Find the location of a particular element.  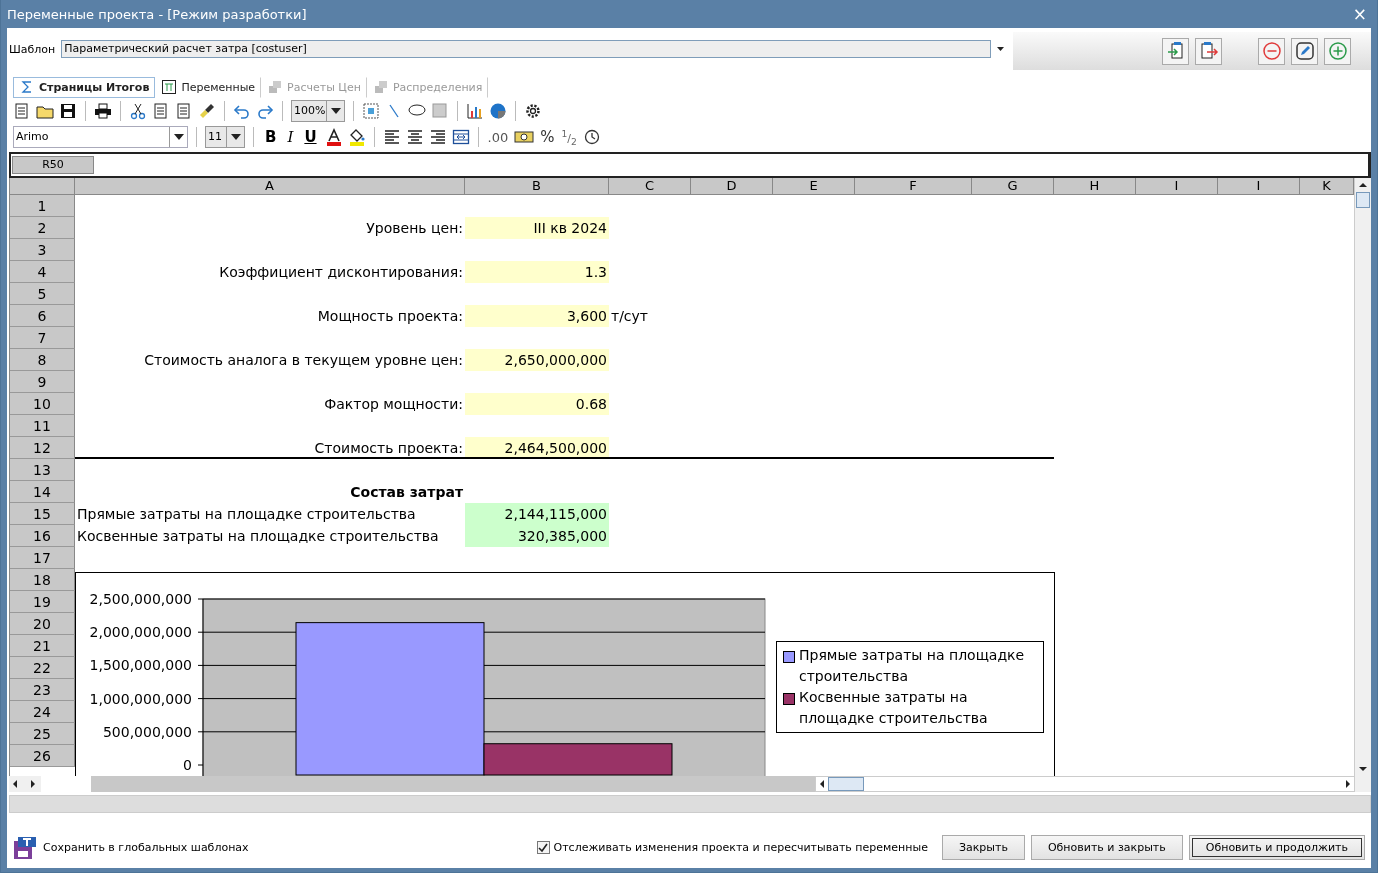

row-header: 10 is located at coordinates (42, 404).